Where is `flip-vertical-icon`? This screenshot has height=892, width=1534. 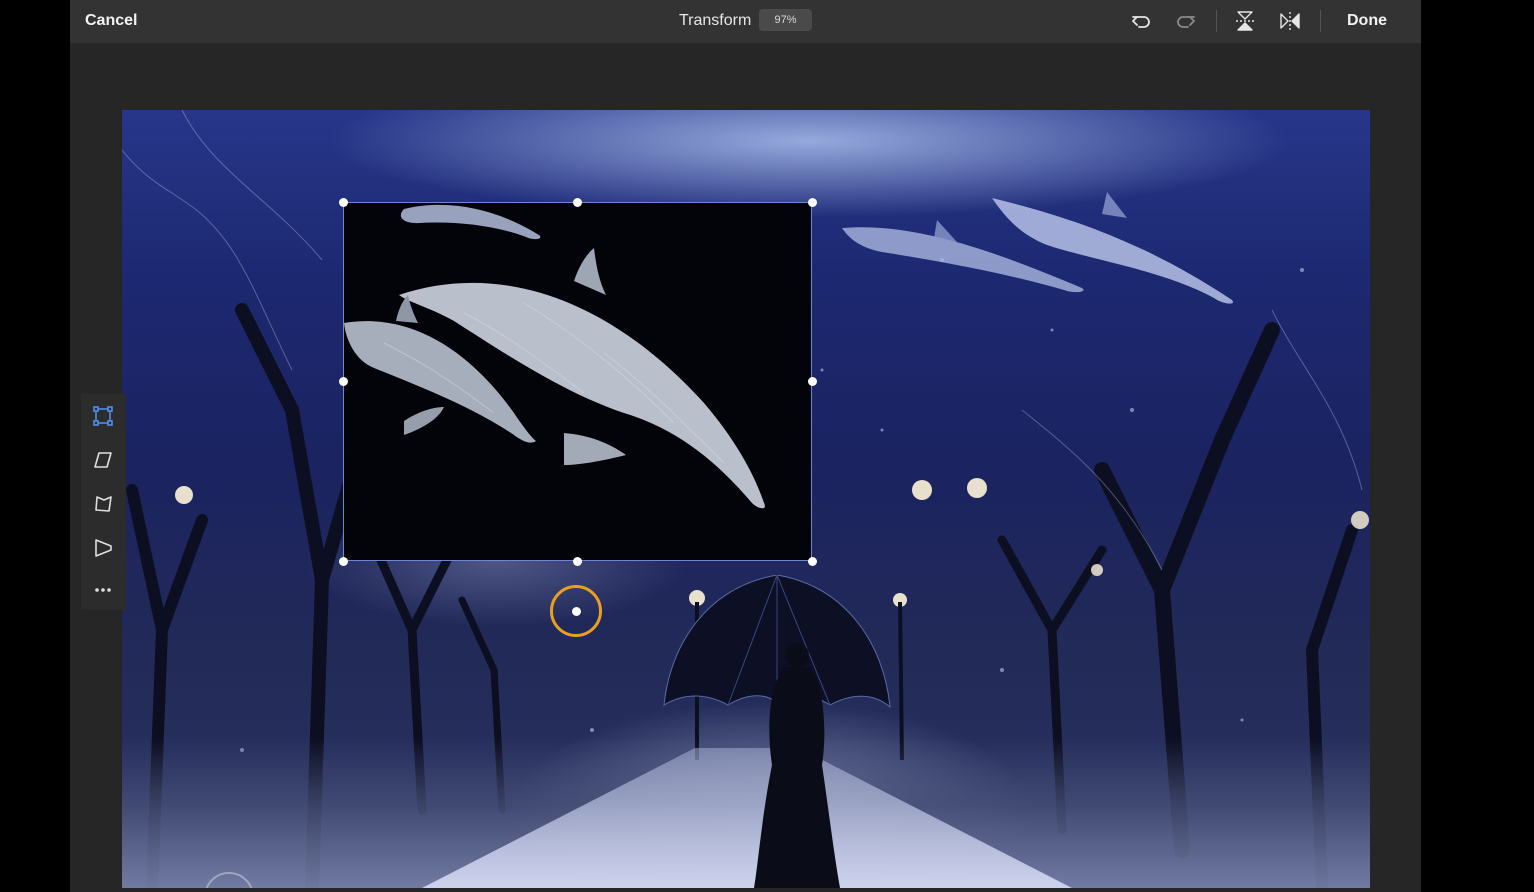
flip-vertical-icon is located at coordinates (1245, 21).